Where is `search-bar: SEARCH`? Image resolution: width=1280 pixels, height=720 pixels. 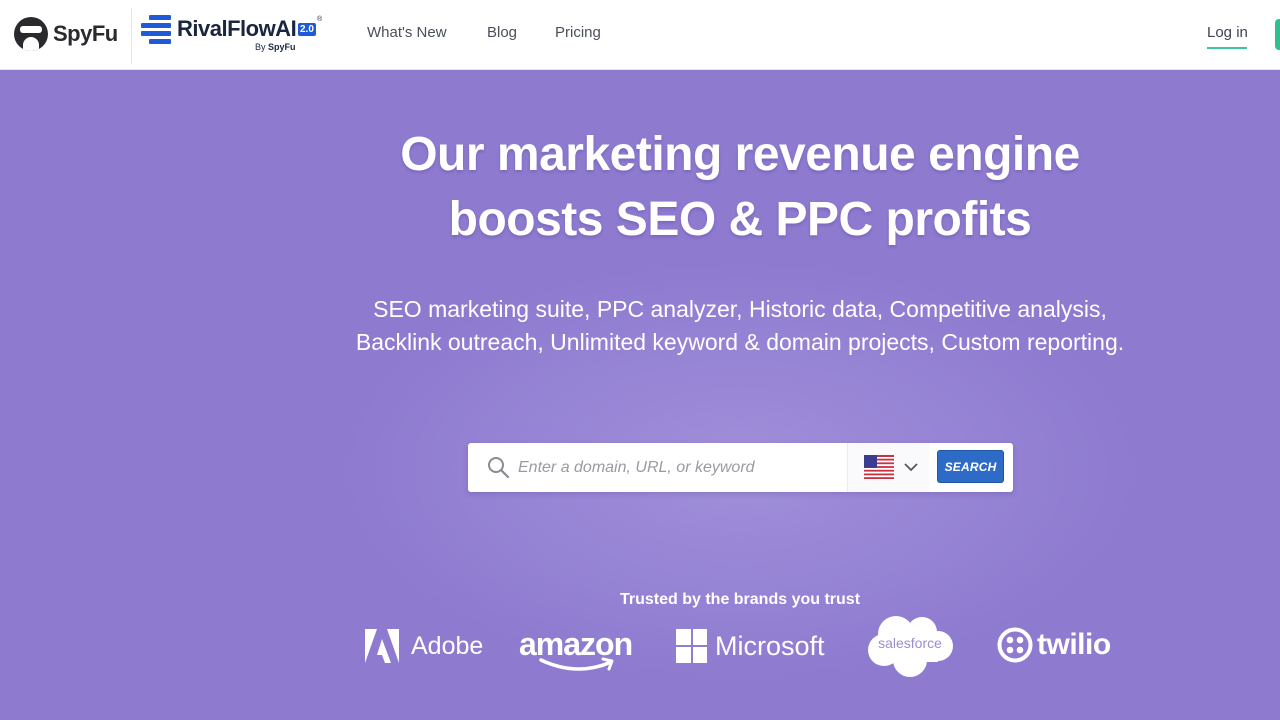
search-bar: SEARCH is located at coordinates (740, 467).